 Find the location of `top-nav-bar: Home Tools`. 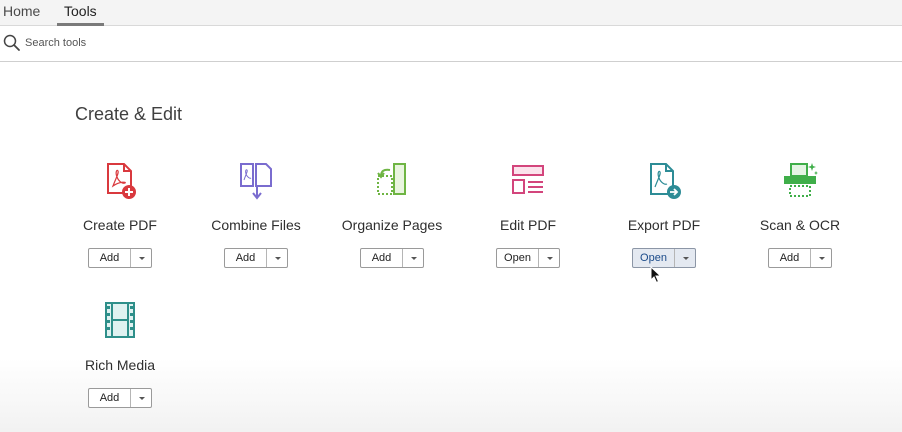

top-nav-bar: Home Tools is located at coordinates (451, 13).